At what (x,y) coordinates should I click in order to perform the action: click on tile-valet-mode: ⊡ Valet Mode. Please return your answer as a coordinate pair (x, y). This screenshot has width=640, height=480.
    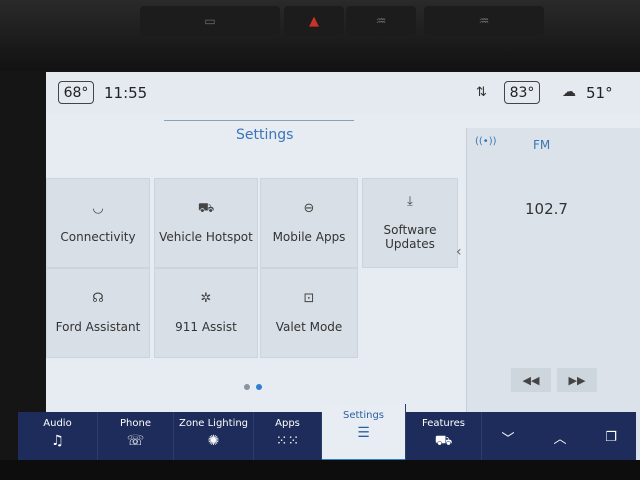
    Looking at the image, I should click on (309, 313).